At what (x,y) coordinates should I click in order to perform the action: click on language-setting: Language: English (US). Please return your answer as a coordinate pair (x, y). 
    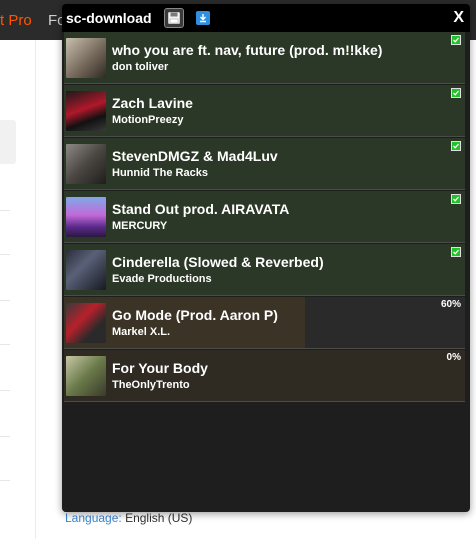
    Looking at the image, I should click on (128, 518).